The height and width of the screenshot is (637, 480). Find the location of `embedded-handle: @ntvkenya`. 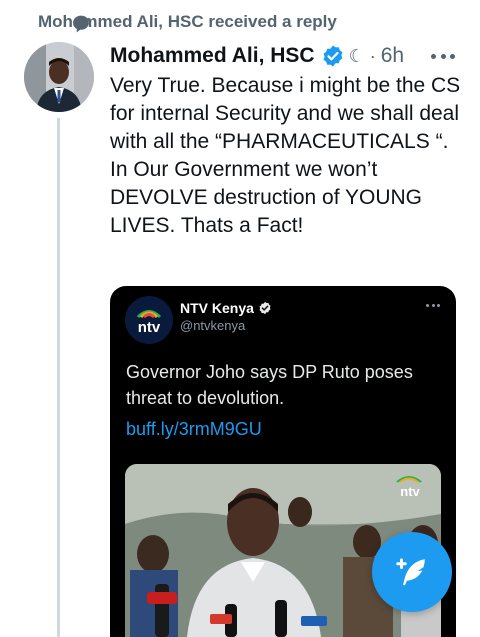

embedded-handle: @ntvkenya is located at coordinates (213, 325).